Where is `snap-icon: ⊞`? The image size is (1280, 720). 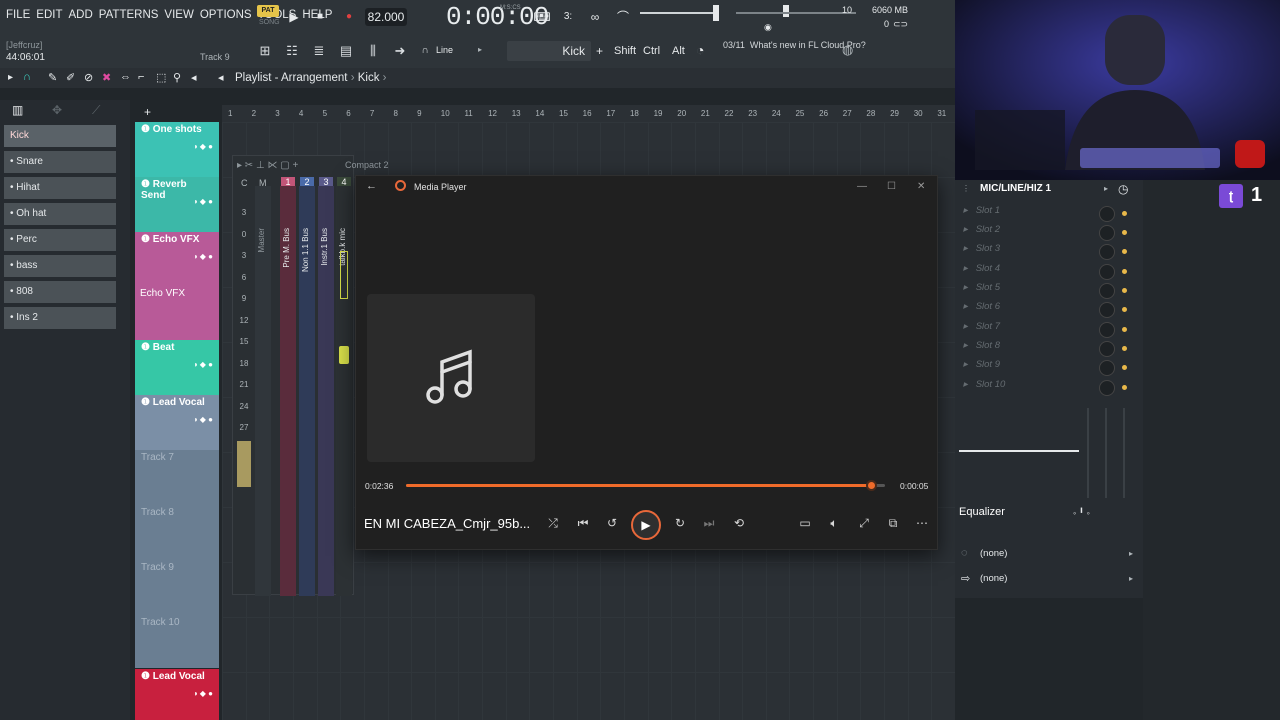
snap-icon: ⊞ is located at coordinates (265, 51).